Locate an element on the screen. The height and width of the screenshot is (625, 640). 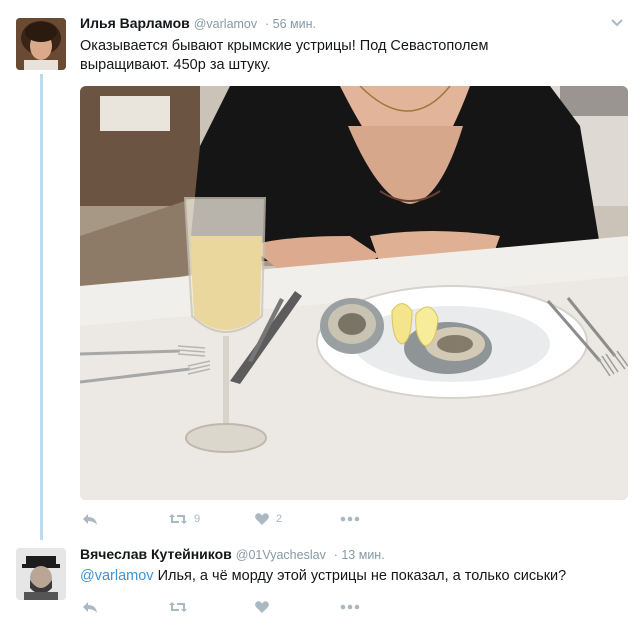
retweet-button: 9 is located at coordinates (211, 519).